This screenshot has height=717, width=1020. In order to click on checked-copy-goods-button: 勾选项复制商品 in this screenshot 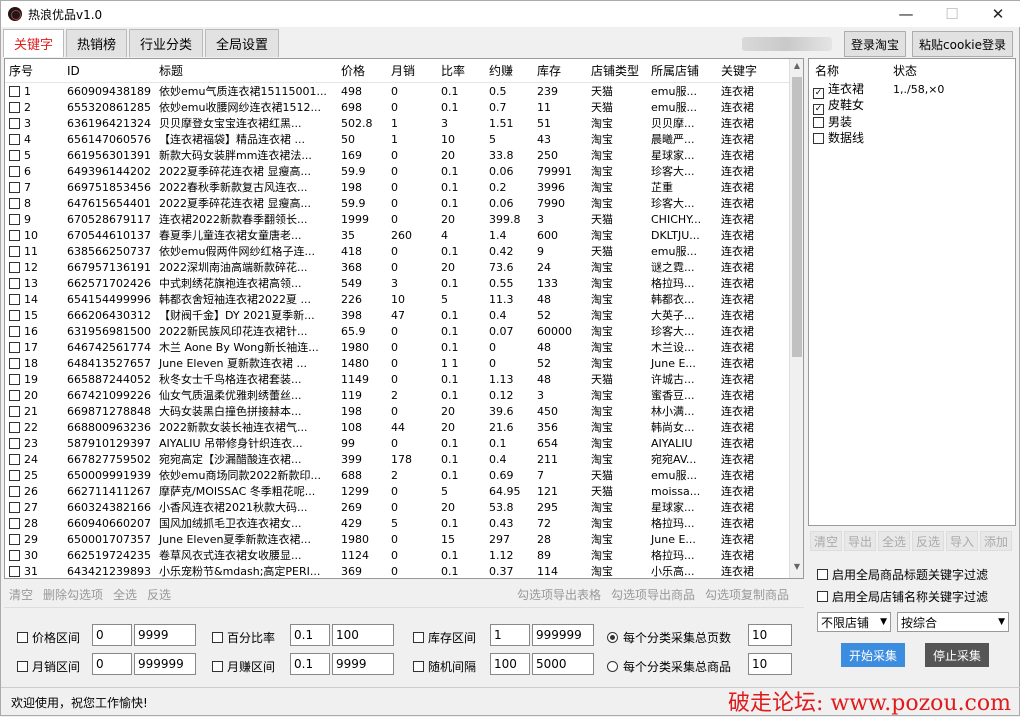, I will do `click(747, 594)`.